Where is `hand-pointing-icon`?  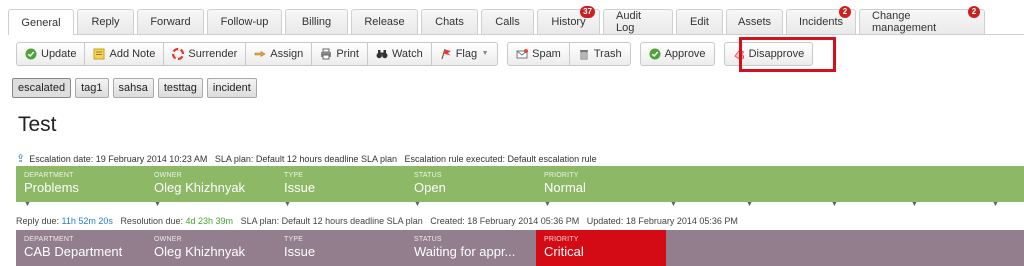
hand-pointing-icon is located at coordinates (260, 54).